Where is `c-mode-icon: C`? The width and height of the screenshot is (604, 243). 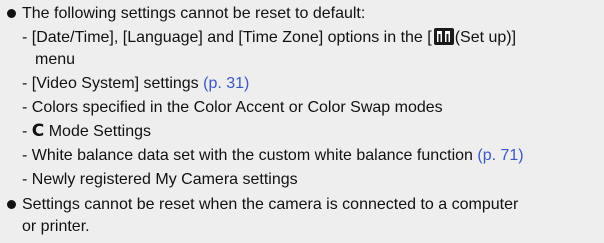 c-mode-icon: C is located at coordinates (38, 131).